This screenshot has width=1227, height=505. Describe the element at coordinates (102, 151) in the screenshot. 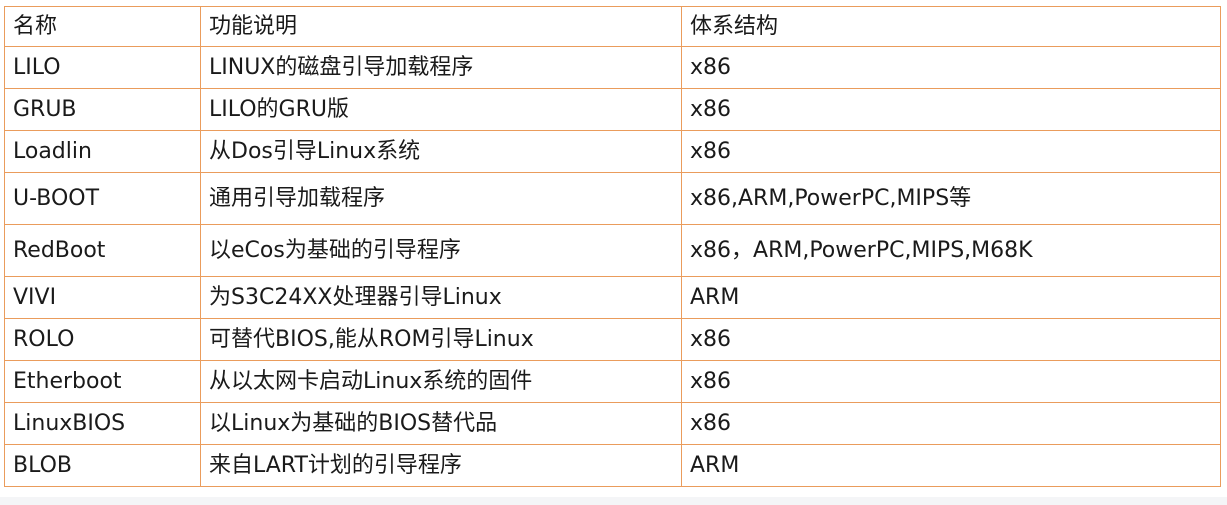

I see `cell-name: Loadlin` at that location.